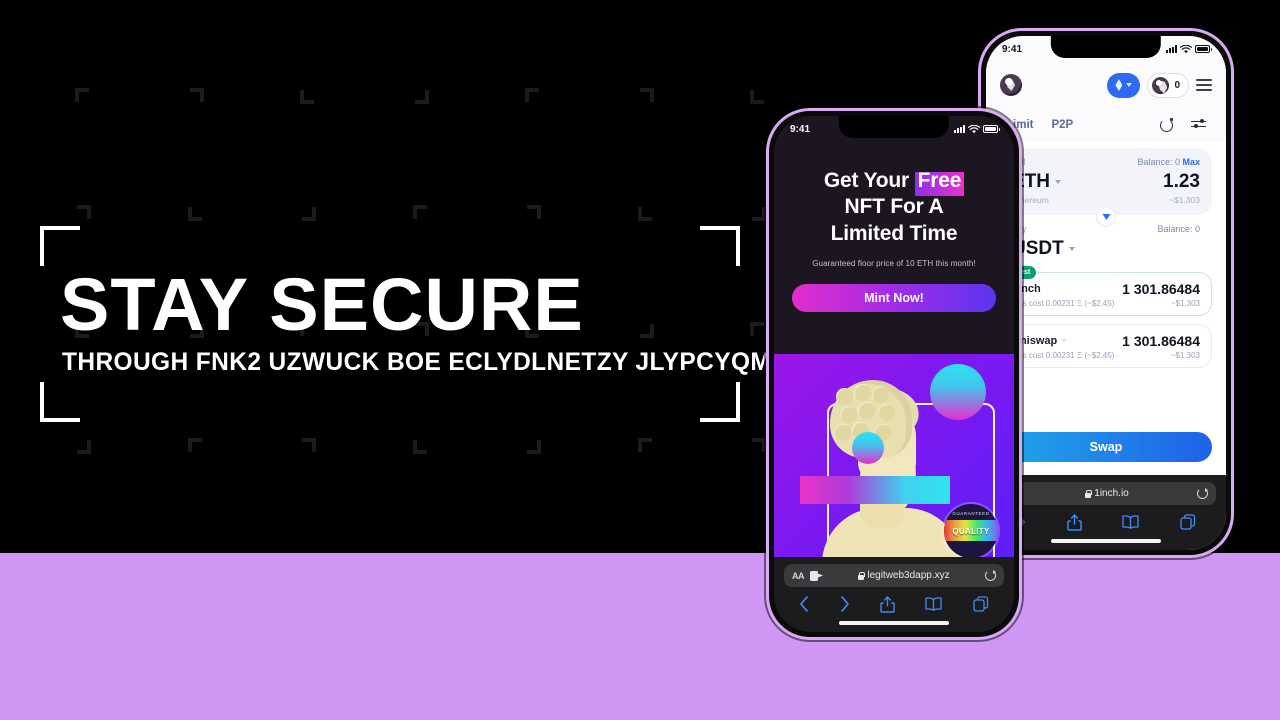  Describe the element at coordinates (868, 448) in the screenshot. I see `gradient-circle-small` at that location.